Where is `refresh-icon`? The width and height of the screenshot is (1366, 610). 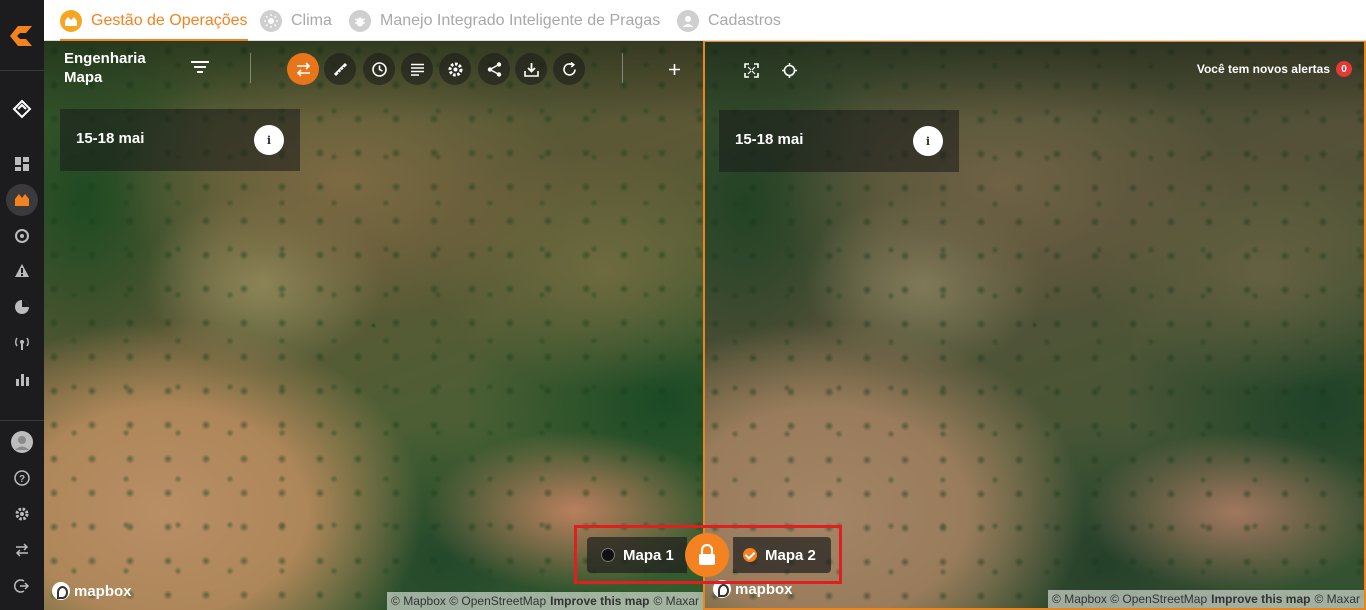 refresh-icon is located at coordinates (569, 68).